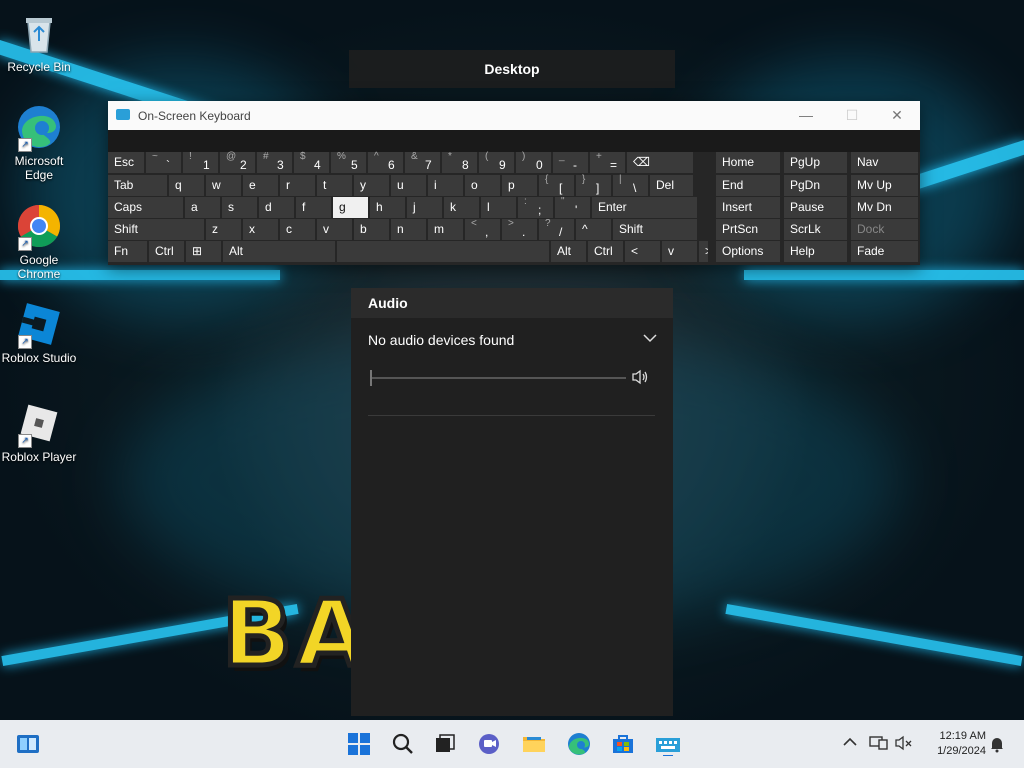  What do you see at coordinates (260, 229) in the screenshot?
I see `key-x: x` at bounding box center [260, 229].